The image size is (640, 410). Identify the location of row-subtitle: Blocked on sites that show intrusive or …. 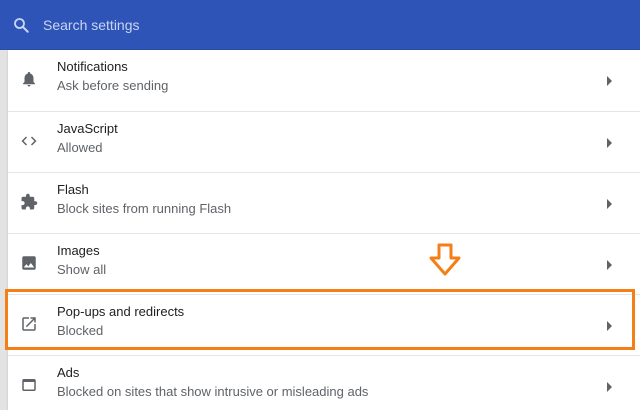
(213, 391).